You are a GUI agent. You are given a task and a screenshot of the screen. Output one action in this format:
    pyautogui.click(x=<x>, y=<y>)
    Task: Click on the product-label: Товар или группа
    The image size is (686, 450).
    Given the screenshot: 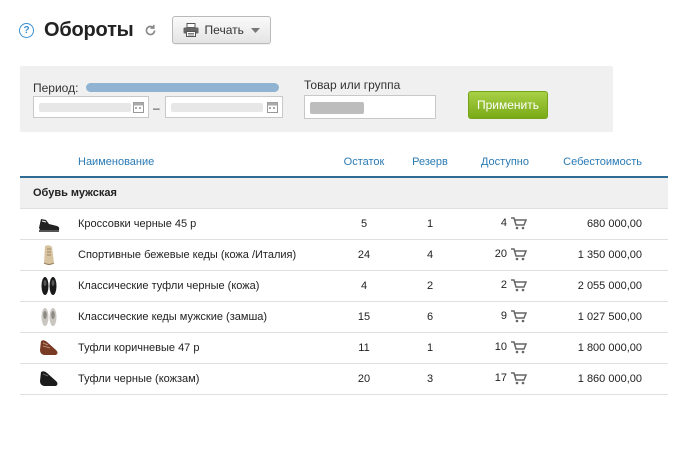 What is the action you would take?
    pyautogui.click(x=352, y=85)
    